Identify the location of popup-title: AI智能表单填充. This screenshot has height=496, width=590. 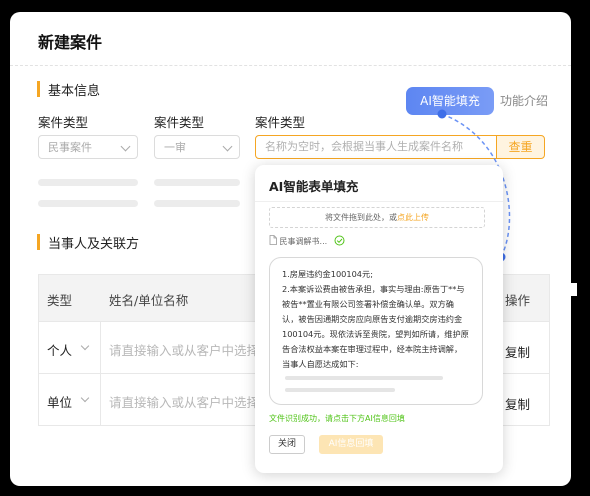
(314, 186).